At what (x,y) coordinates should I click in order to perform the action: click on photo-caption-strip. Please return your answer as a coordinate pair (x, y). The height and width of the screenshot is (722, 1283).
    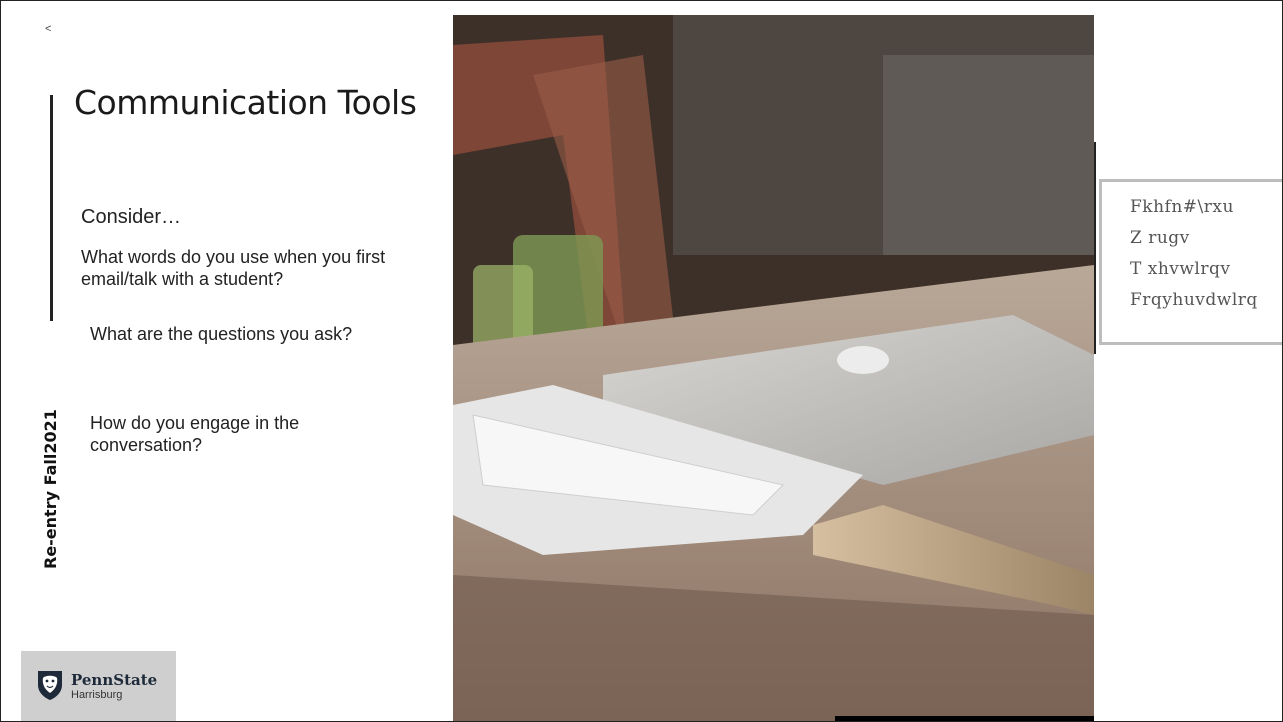
    Looking at the image, I should click on (964, 718).